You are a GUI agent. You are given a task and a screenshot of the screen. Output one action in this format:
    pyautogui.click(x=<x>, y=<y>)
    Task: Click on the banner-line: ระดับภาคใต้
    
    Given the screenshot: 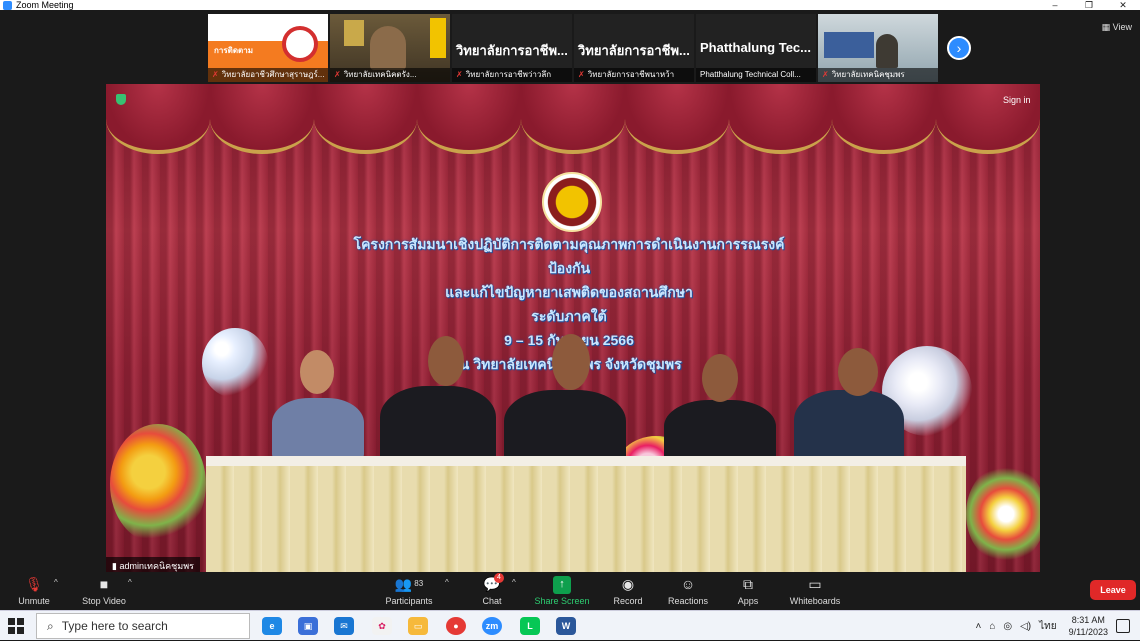 What is the action you would take?
    pyautogui.click(x=569, y=316)
    